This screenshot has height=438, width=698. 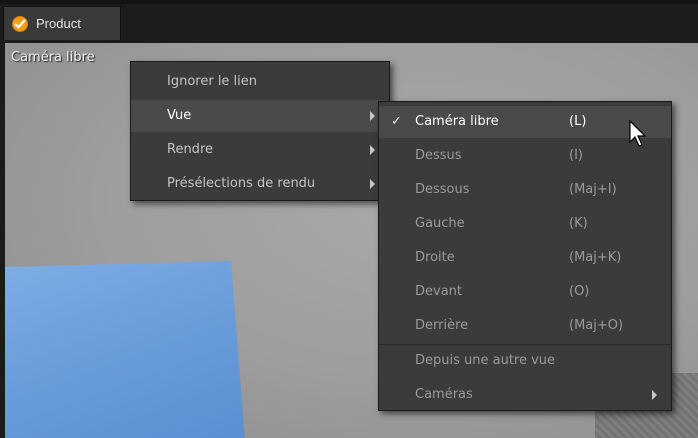 What do you see at coordinates (260, 82) in the screenshot?
I see `menu-item-ignorer-le-lien: Ignorer le lien` at bounding box center [260, 82].